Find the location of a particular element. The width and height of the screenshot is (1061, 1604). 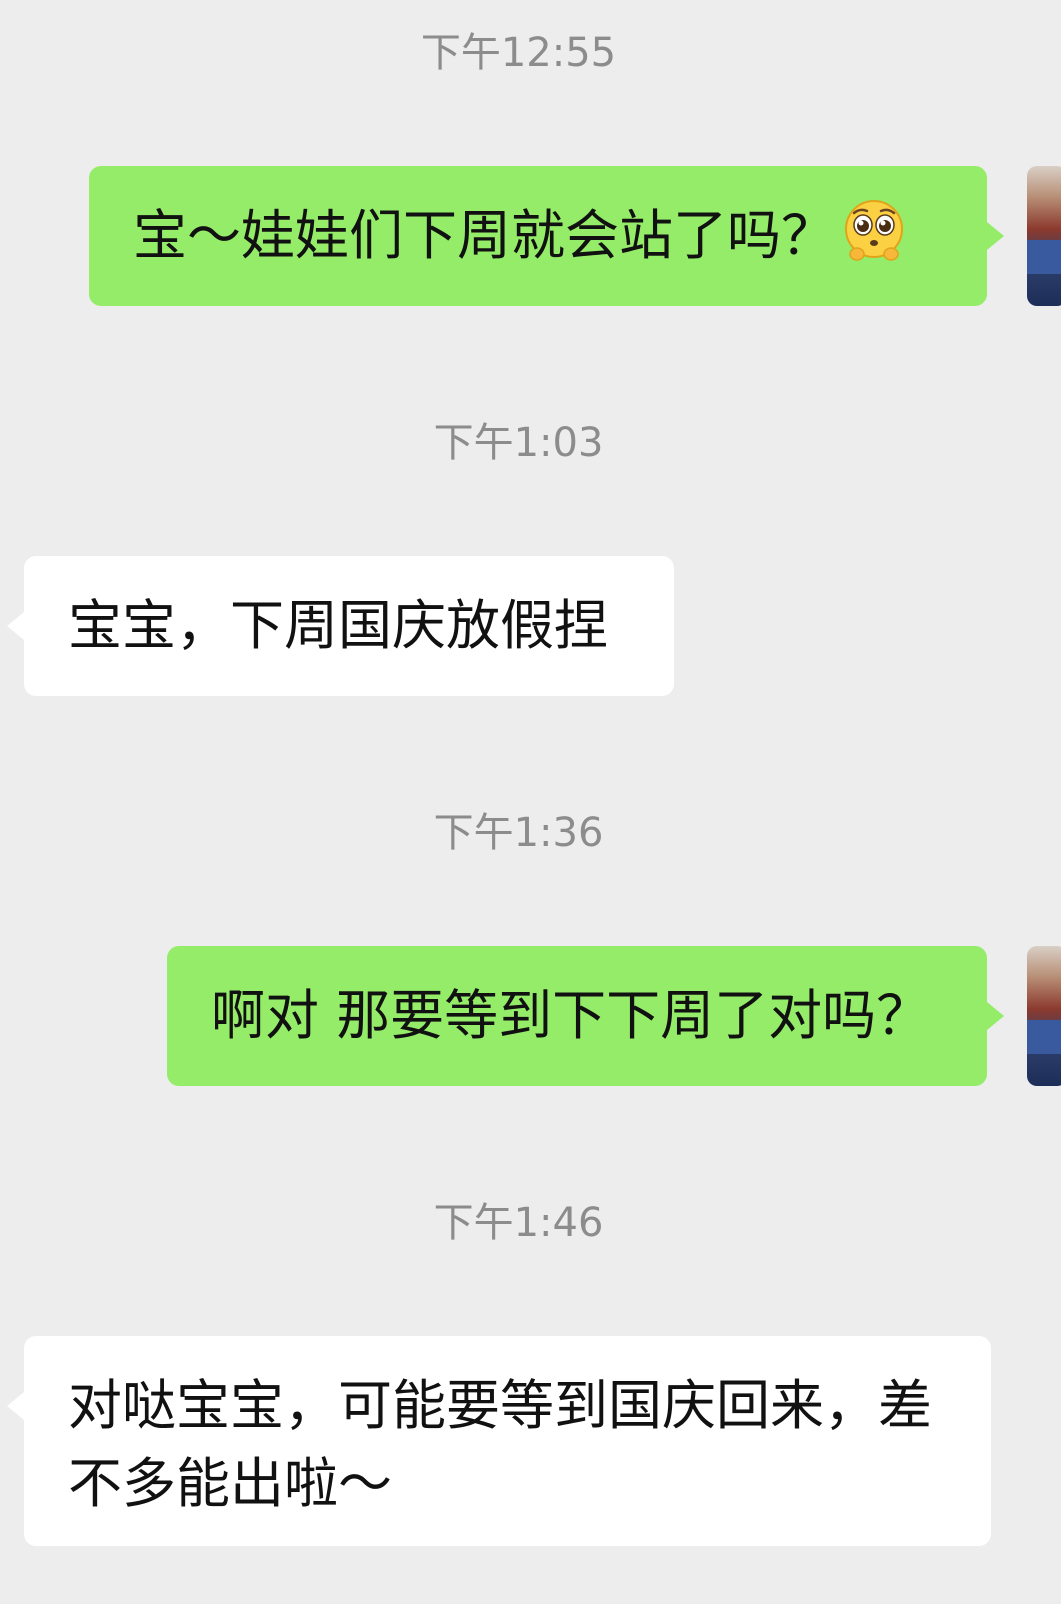

pleading-face-icon is located at coordinates (874, 241).